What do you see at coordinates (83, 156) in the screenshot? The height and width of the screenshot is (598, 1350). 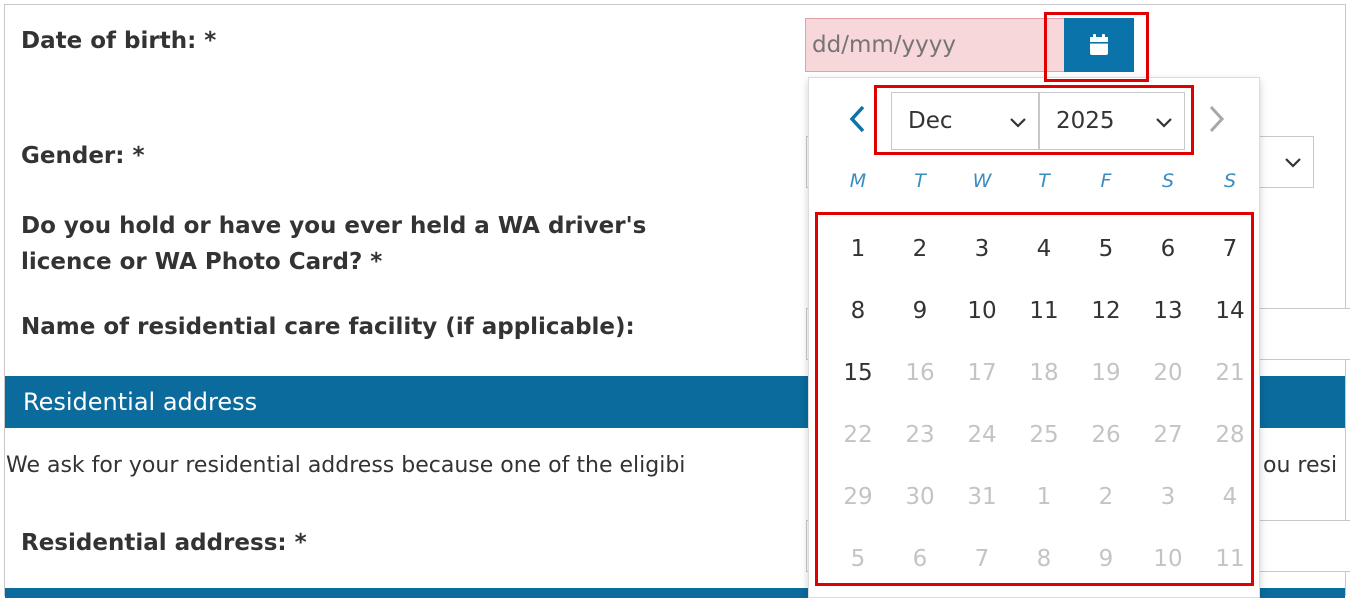 I see `gender-label: Gender: *` at bounding box center [83, 156].